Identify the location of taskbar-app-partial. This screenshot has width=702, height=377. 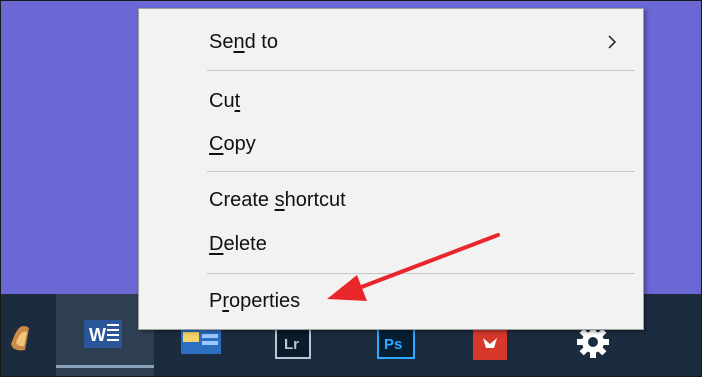
(21, 335).